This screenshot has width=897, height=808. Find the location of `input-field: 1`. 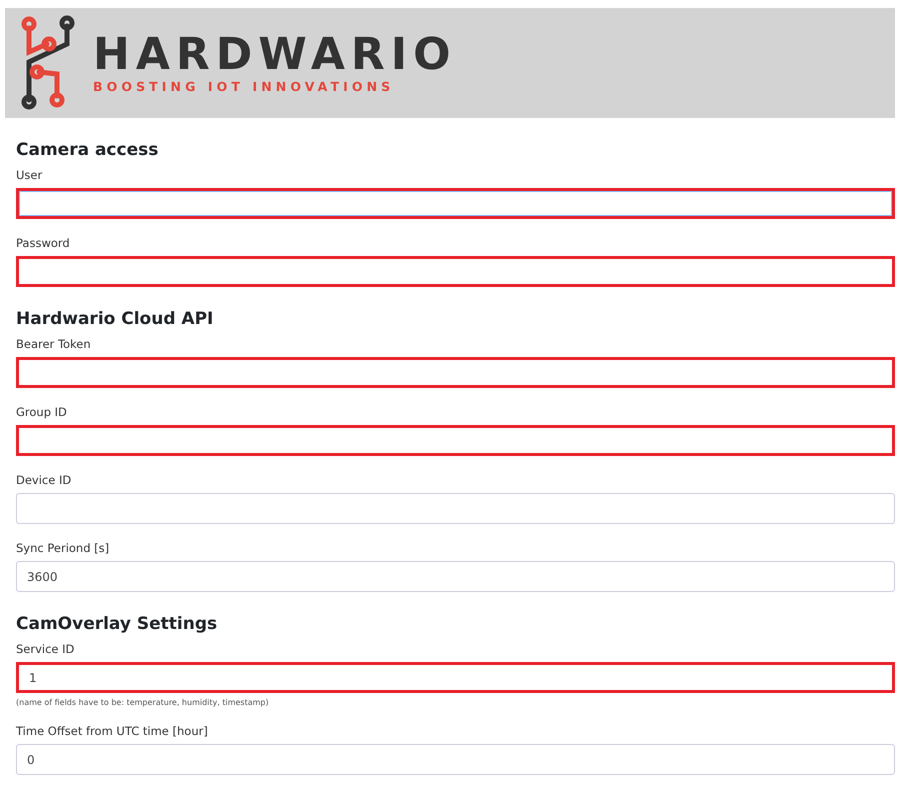

input-field: 1 is located at coordinates (455, 677).